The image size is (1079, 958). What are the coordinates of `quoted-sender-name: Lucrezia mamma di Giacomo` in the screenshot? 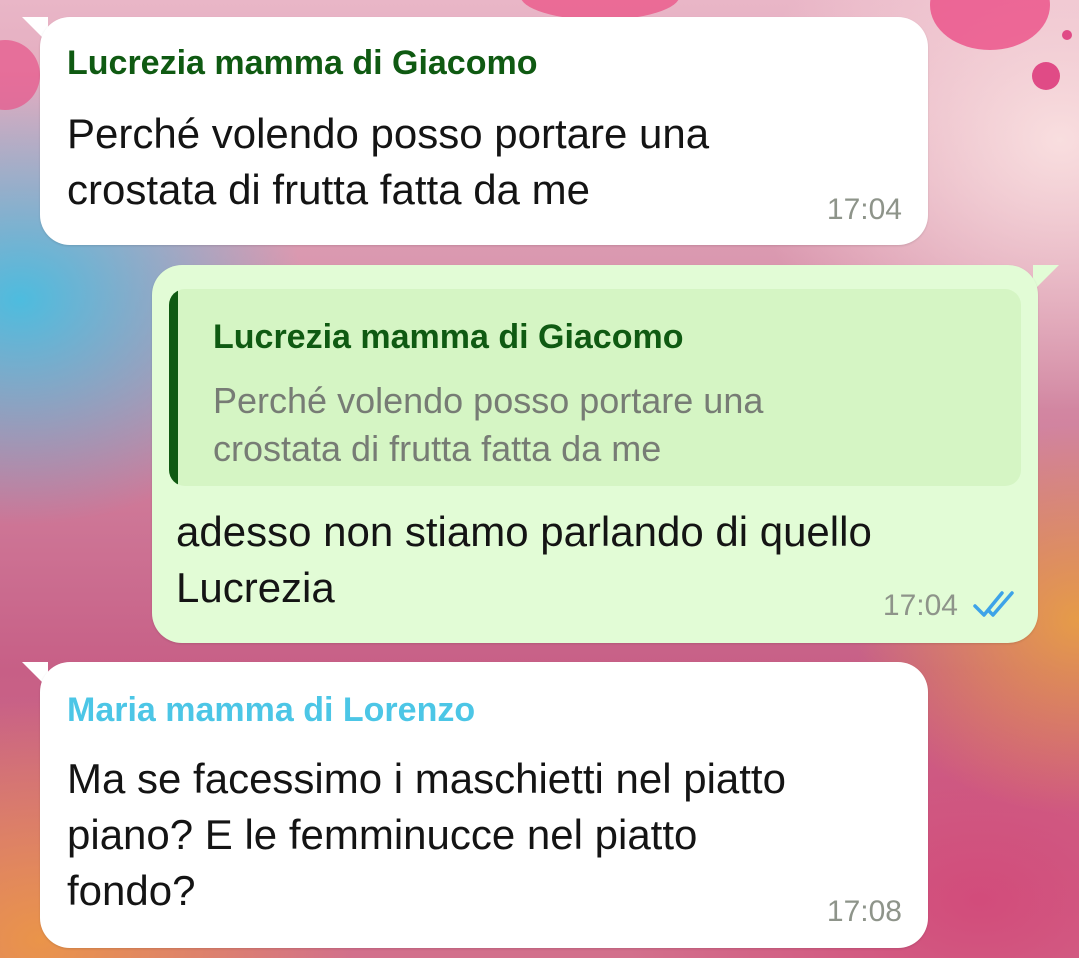 It's located at (448, 337).